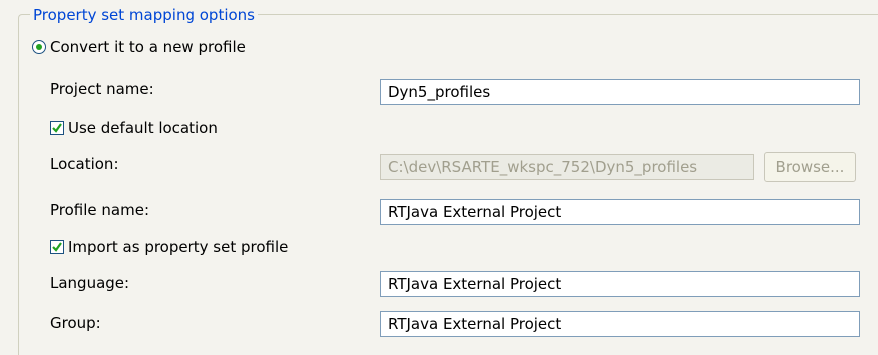 Image resolution: width=878 pixels, height=355 pixels. I want to click on location-label: Location:, so click(84, 164).